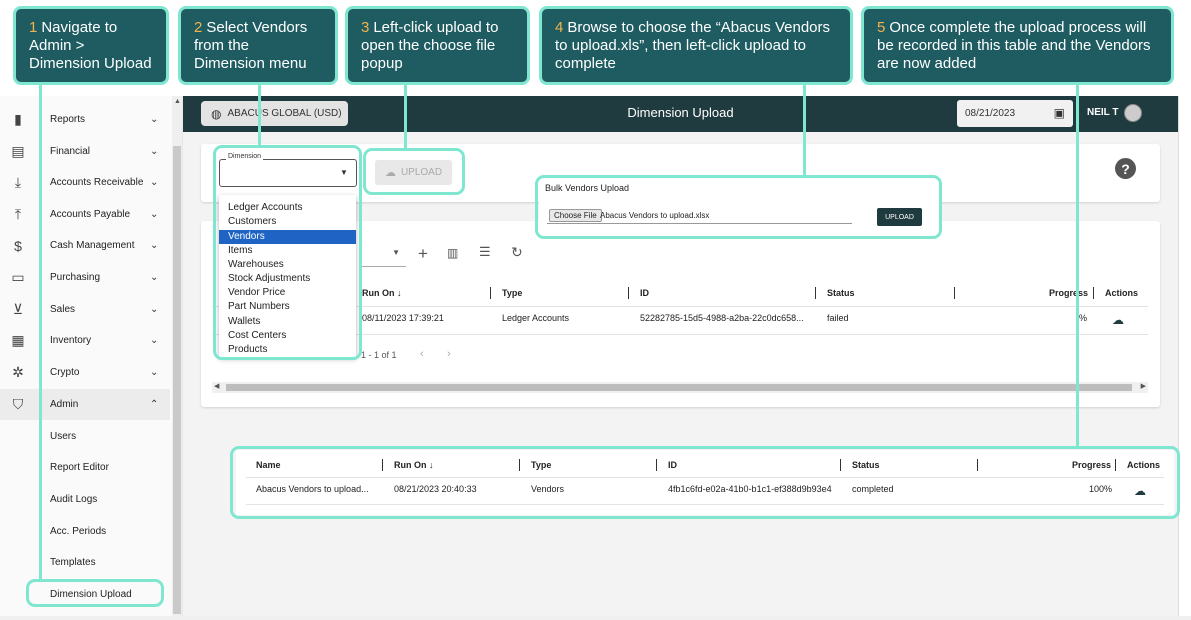 The image size is (1191, 620). What do you see at coordinates (517, 252) in the screenshot?
I see `refresh-icon: ↻` at bounding box center [517, 252].